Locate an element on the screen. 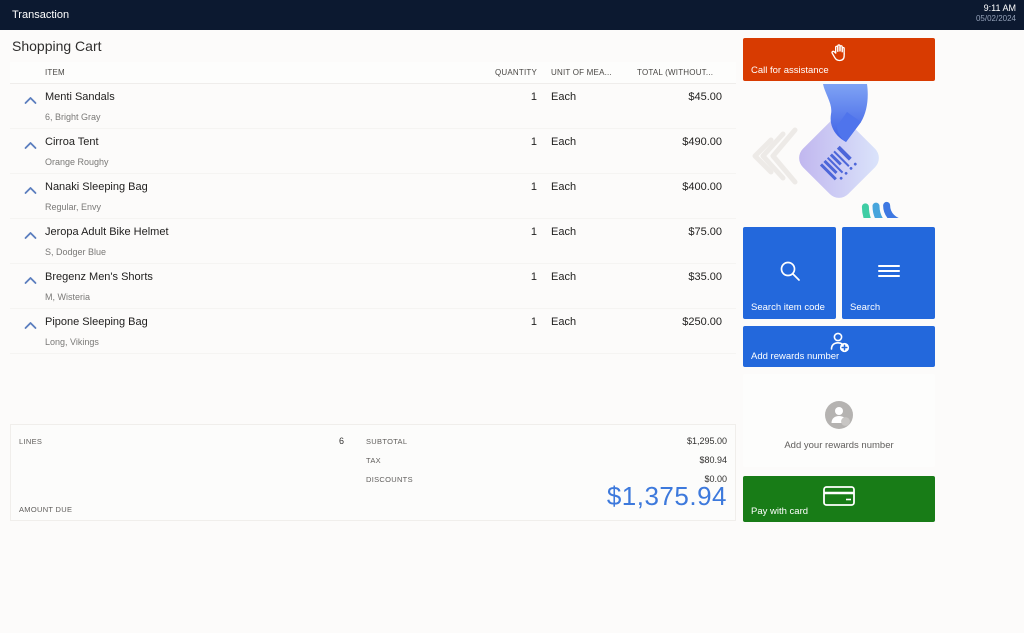  item-total: $250.00 is located at coordinates (702, 322).